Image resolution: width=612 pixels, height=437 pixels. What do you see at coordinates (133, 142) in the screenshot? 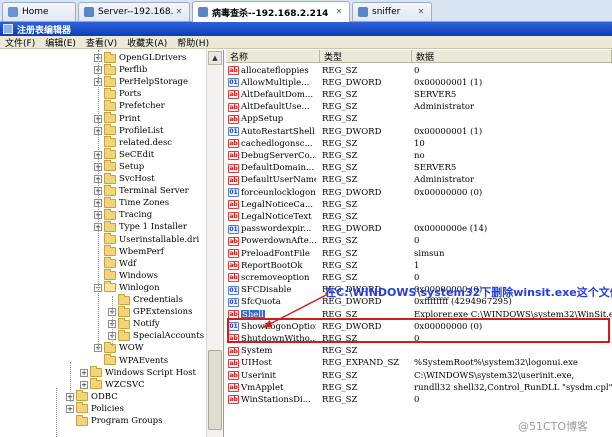
I see `tree-item: related.desc` at bounding box center [133, 142].